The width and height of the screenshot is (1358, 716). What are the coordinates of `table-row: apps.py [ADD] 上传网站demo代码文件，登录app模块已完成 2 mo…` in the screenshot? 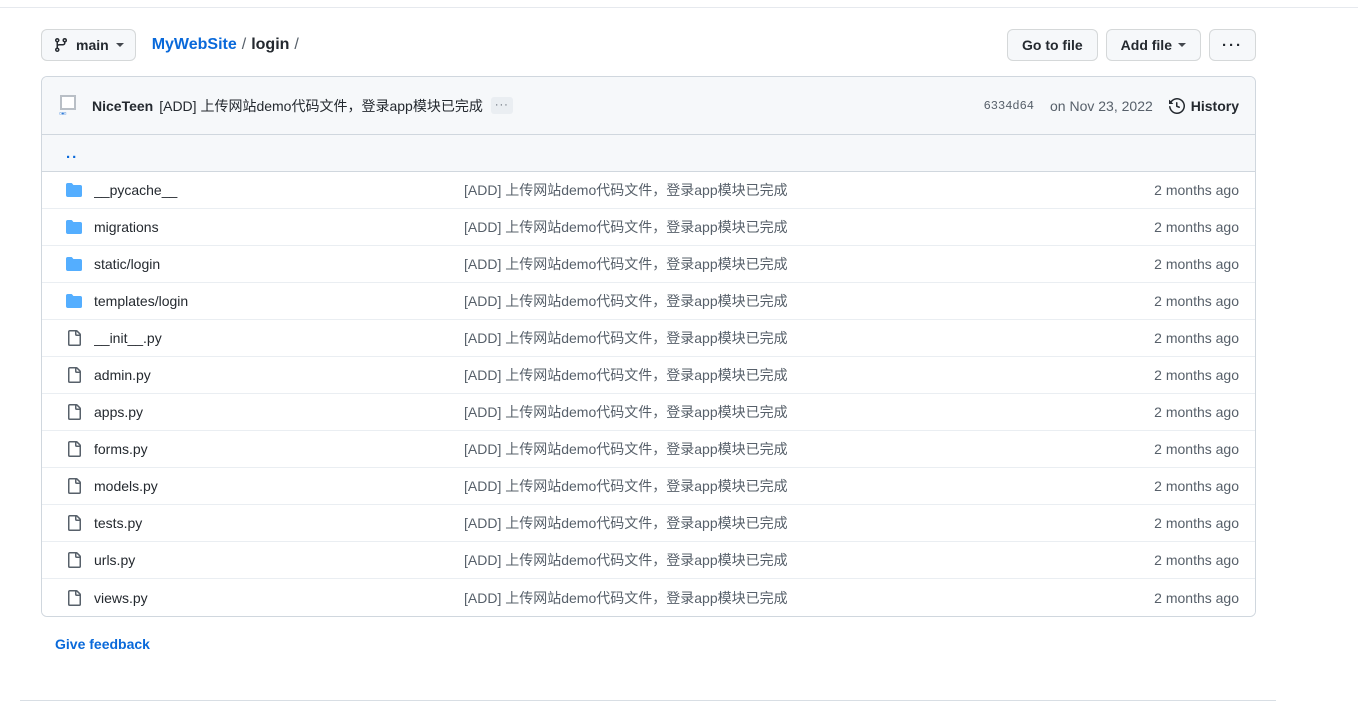 It's located at (648, 412).